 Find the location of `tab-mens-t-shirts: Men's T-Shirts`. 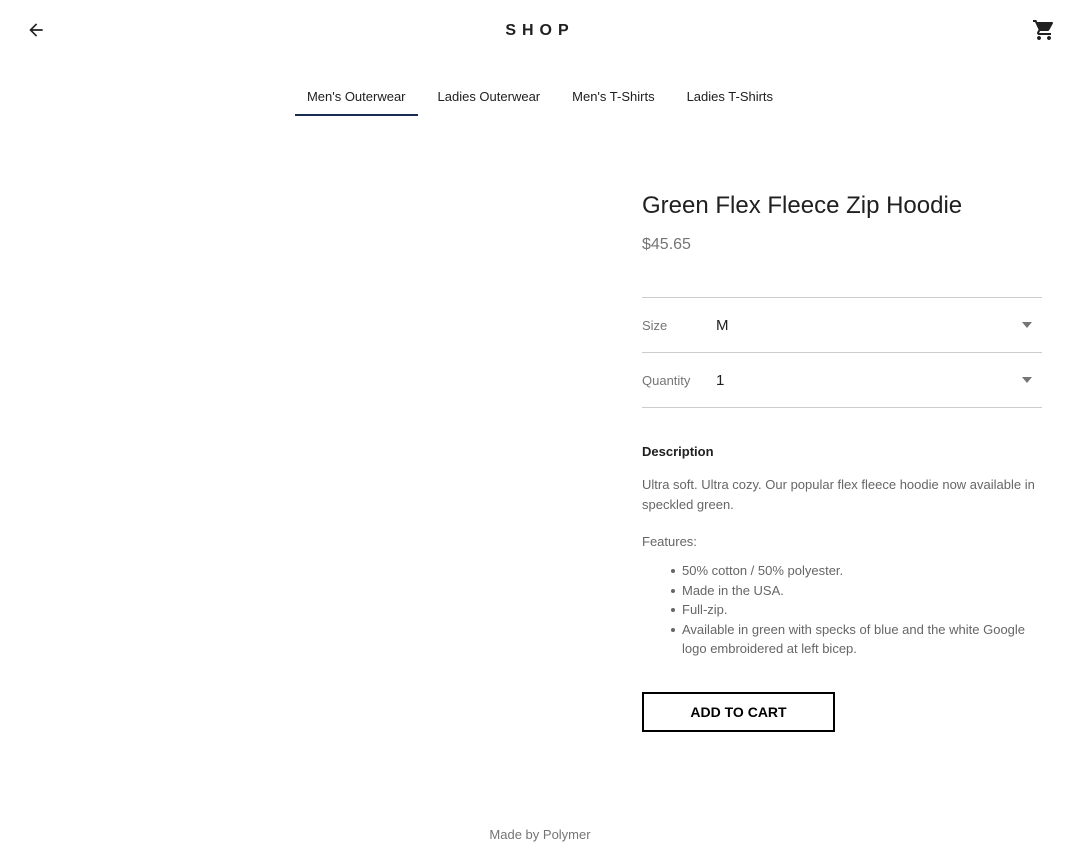

tab-mens-t-shirts: Men's T-Shirts is located at coordinates (613, 97).